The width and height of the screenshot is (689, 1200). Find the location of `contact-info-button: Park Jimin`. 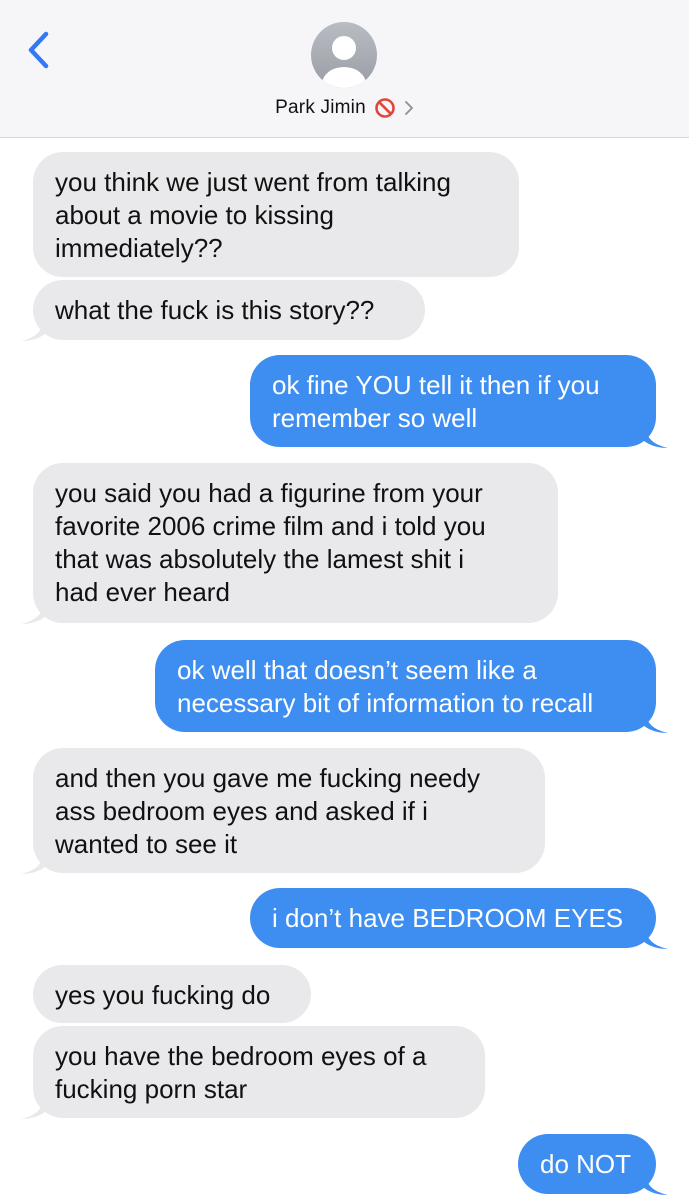

contact-info-button: Park Jimin is located at coordinates (344, 108).